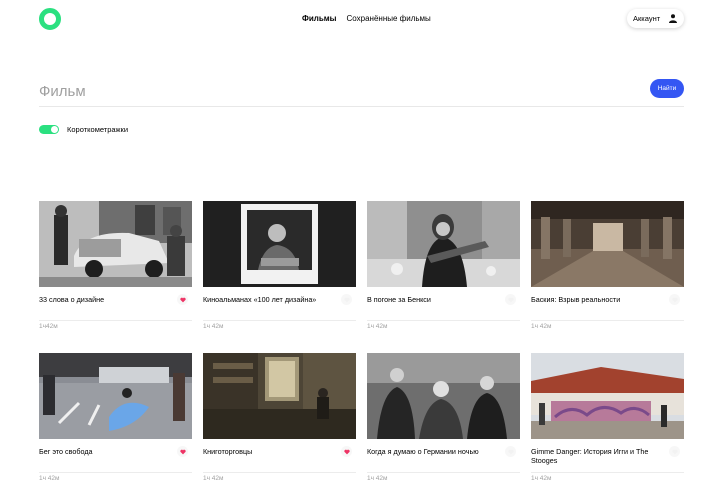 Image resolution: width=718 pixels, height=495 pixels. I want to click on shorts-filter: Короткометражки, so click(83, 129).